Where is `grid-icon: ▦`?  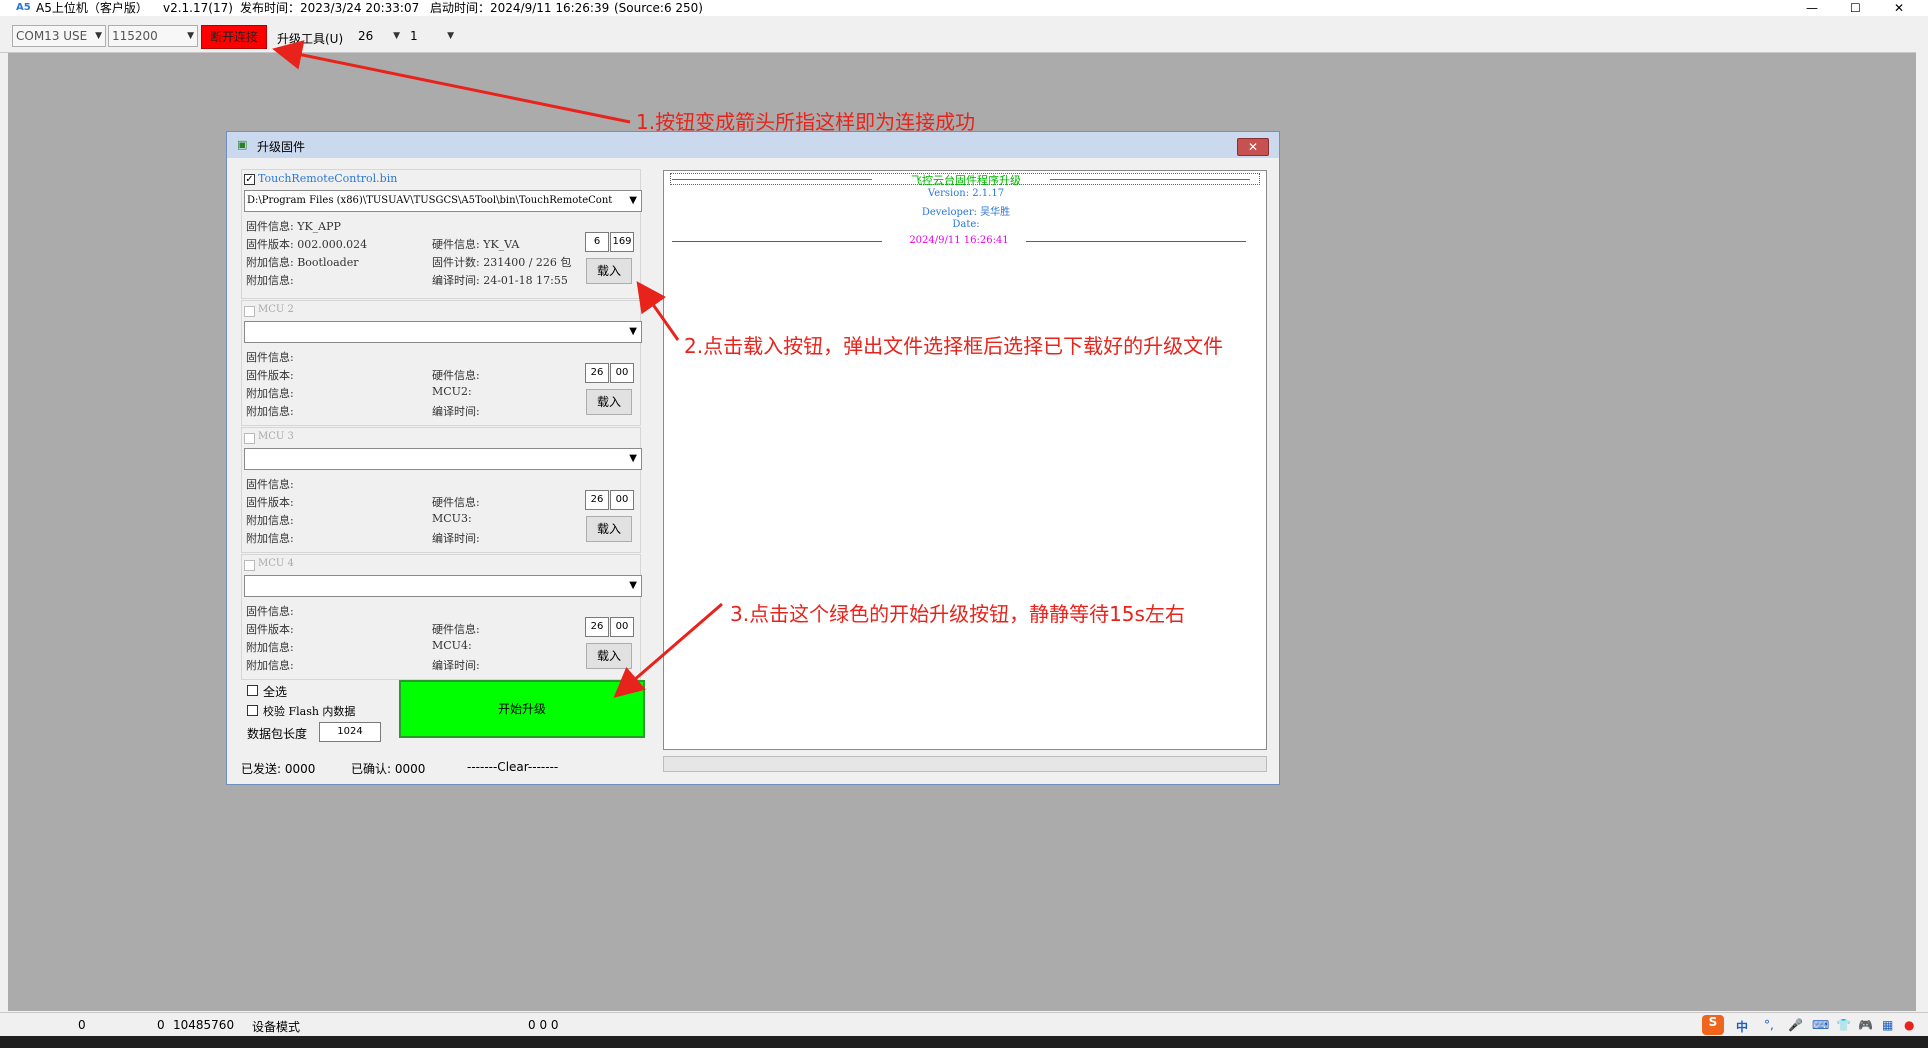
grid-icon: ▦ is located at coordinates (1887, 1025).